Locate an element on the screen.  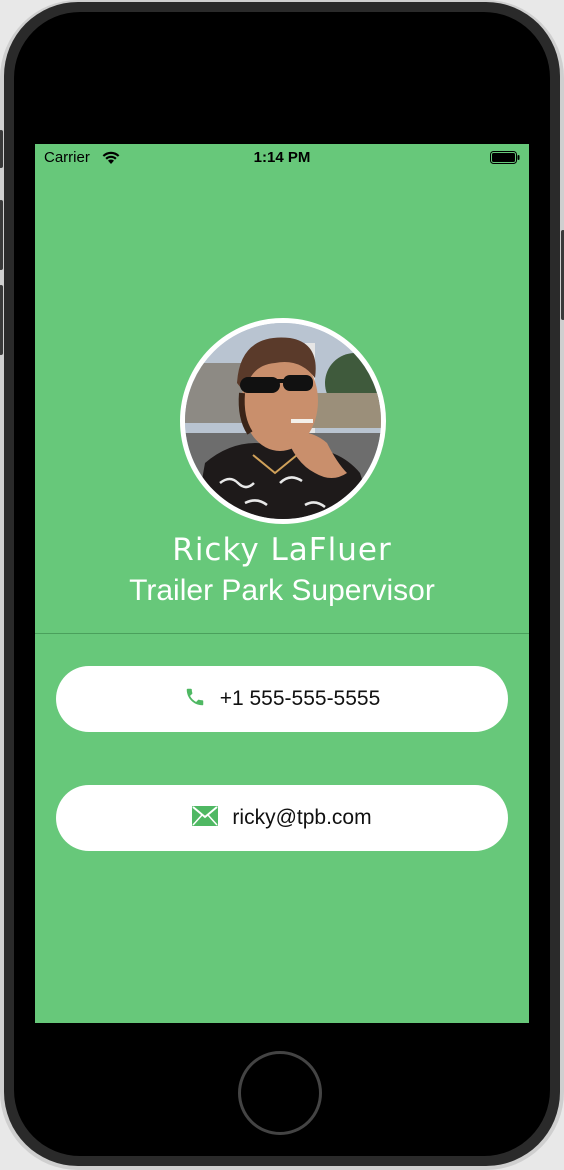
profile-photo is located at coordinates (283, 421).